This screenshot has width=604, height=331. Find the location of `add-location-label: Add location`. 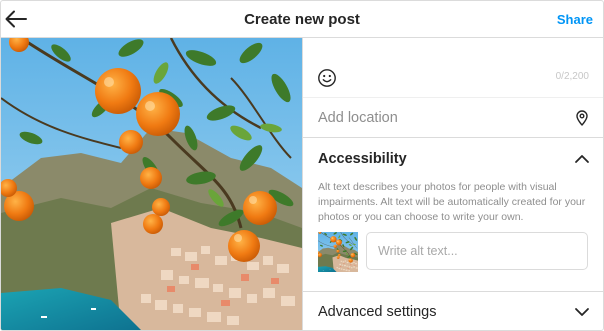

add-location-label: Add location is located at coordinates (358, 118).